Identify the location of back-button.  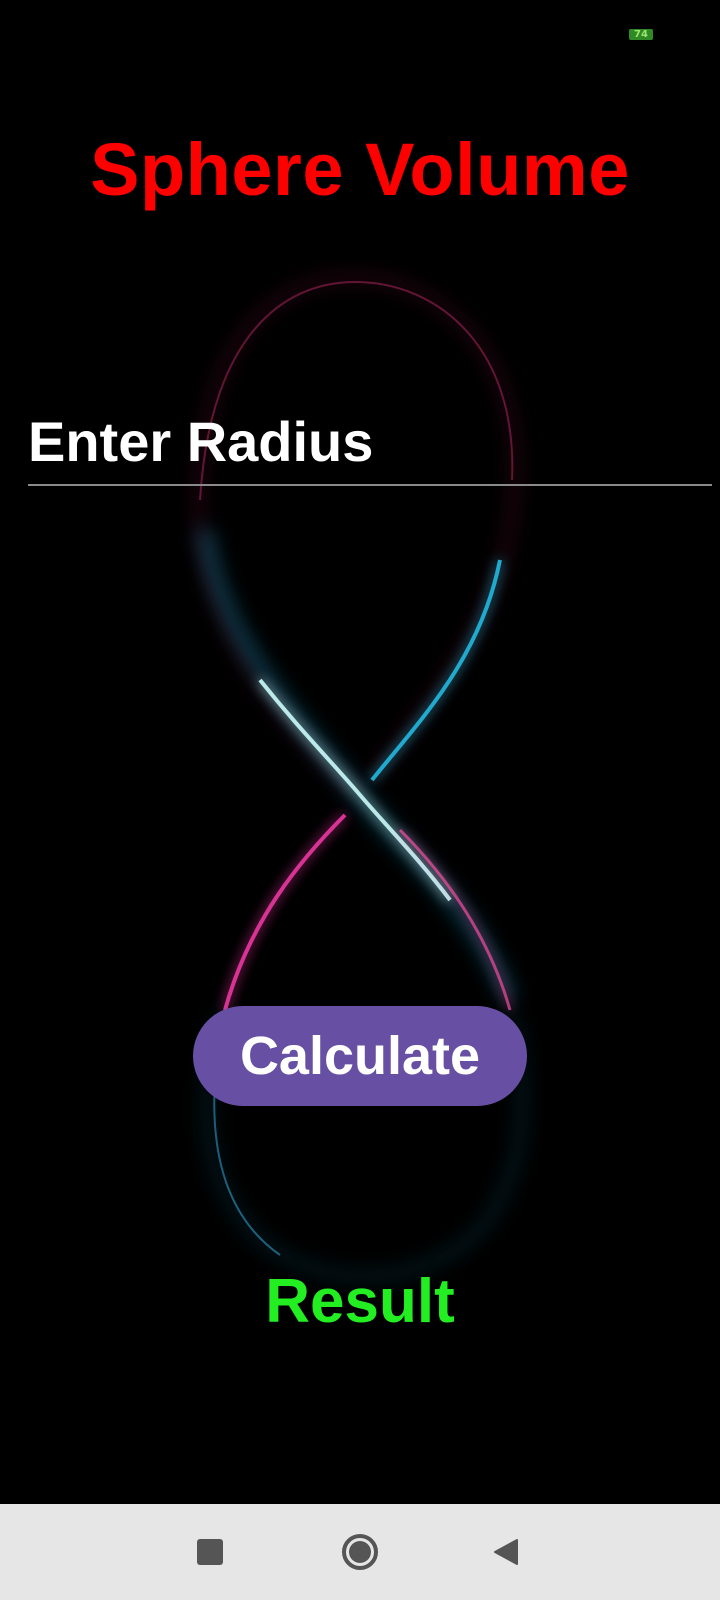
(506, 1552).